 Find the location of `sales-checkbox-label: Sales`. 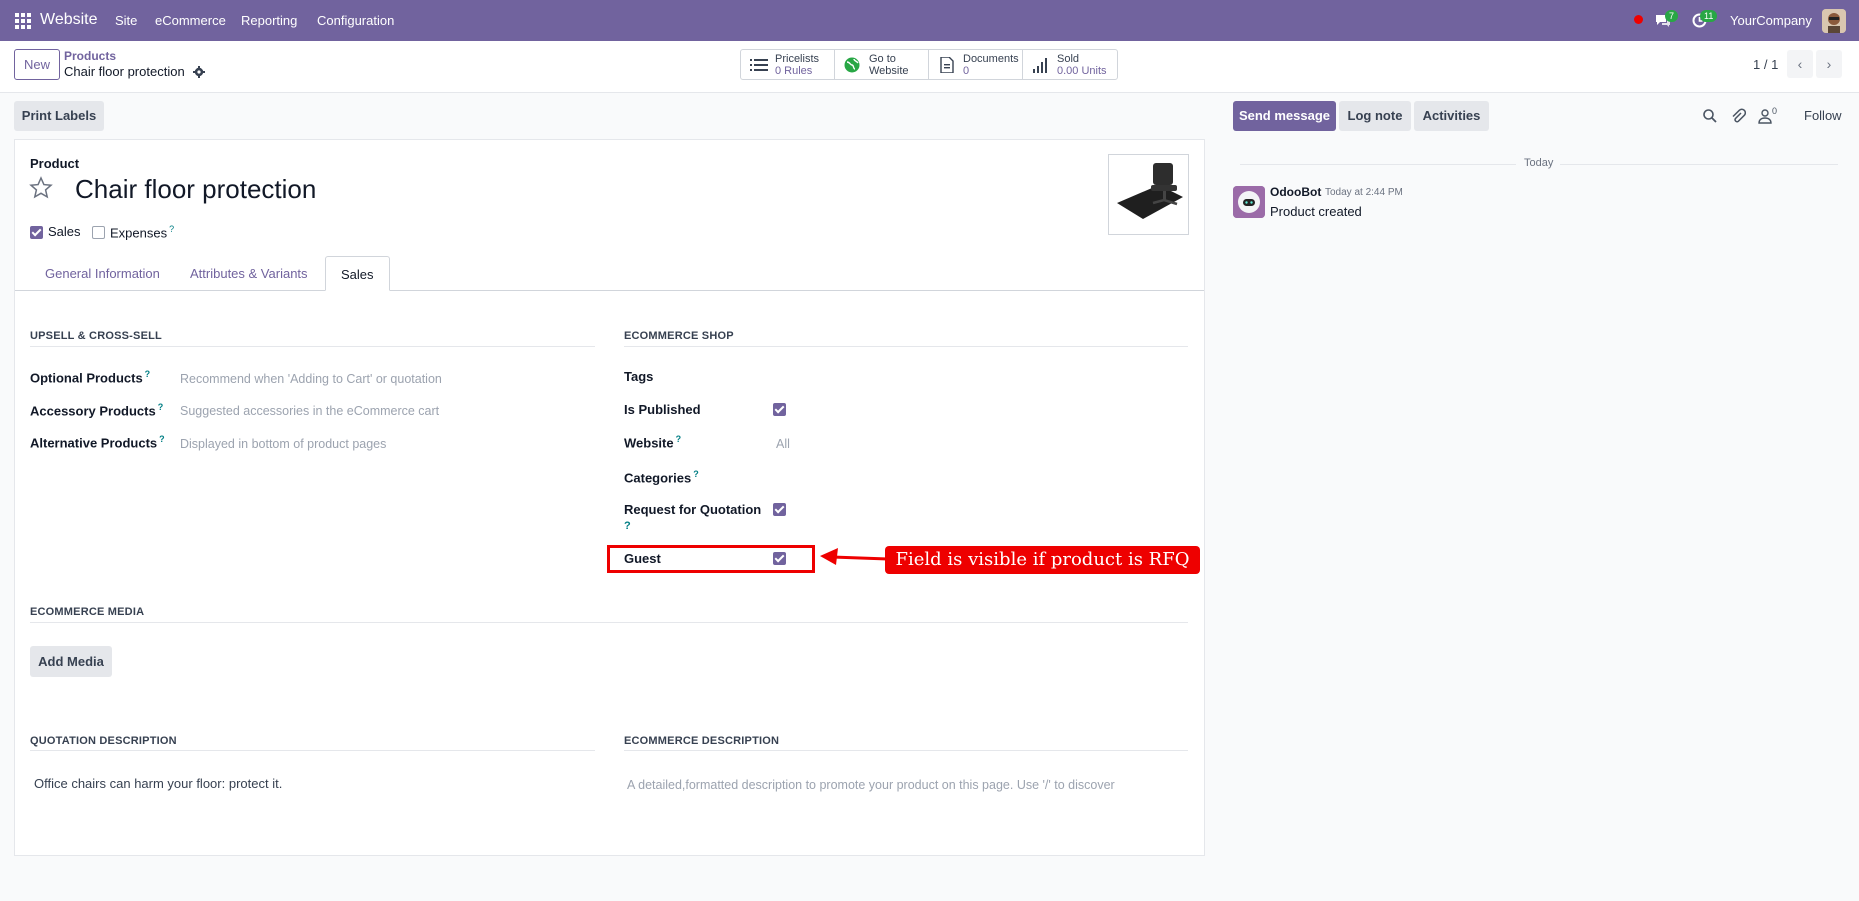

sales-checkbox-label: Sales is located at coordinates (64, 231).